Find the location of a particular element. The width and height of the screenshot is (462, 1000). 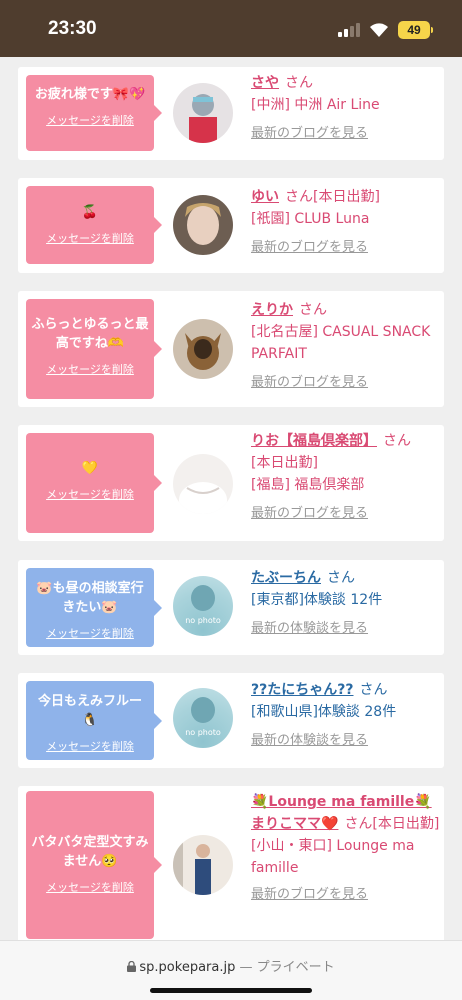

message-text: お疲れ様です🎀💖 is located at coordinates (90, 94).